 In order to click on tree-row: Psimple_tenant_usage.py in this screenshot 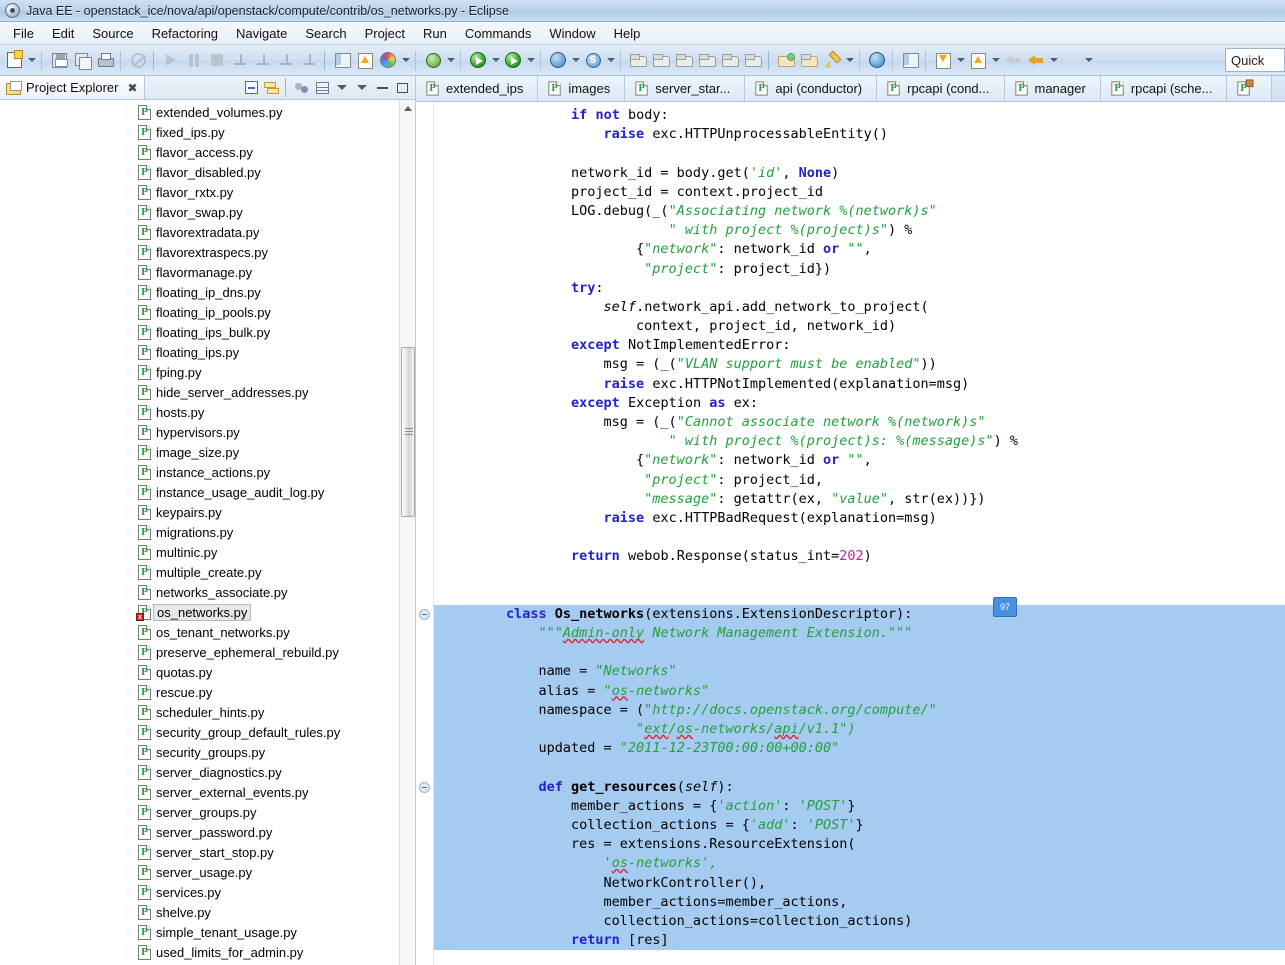, I will do `click(207, 932)`.